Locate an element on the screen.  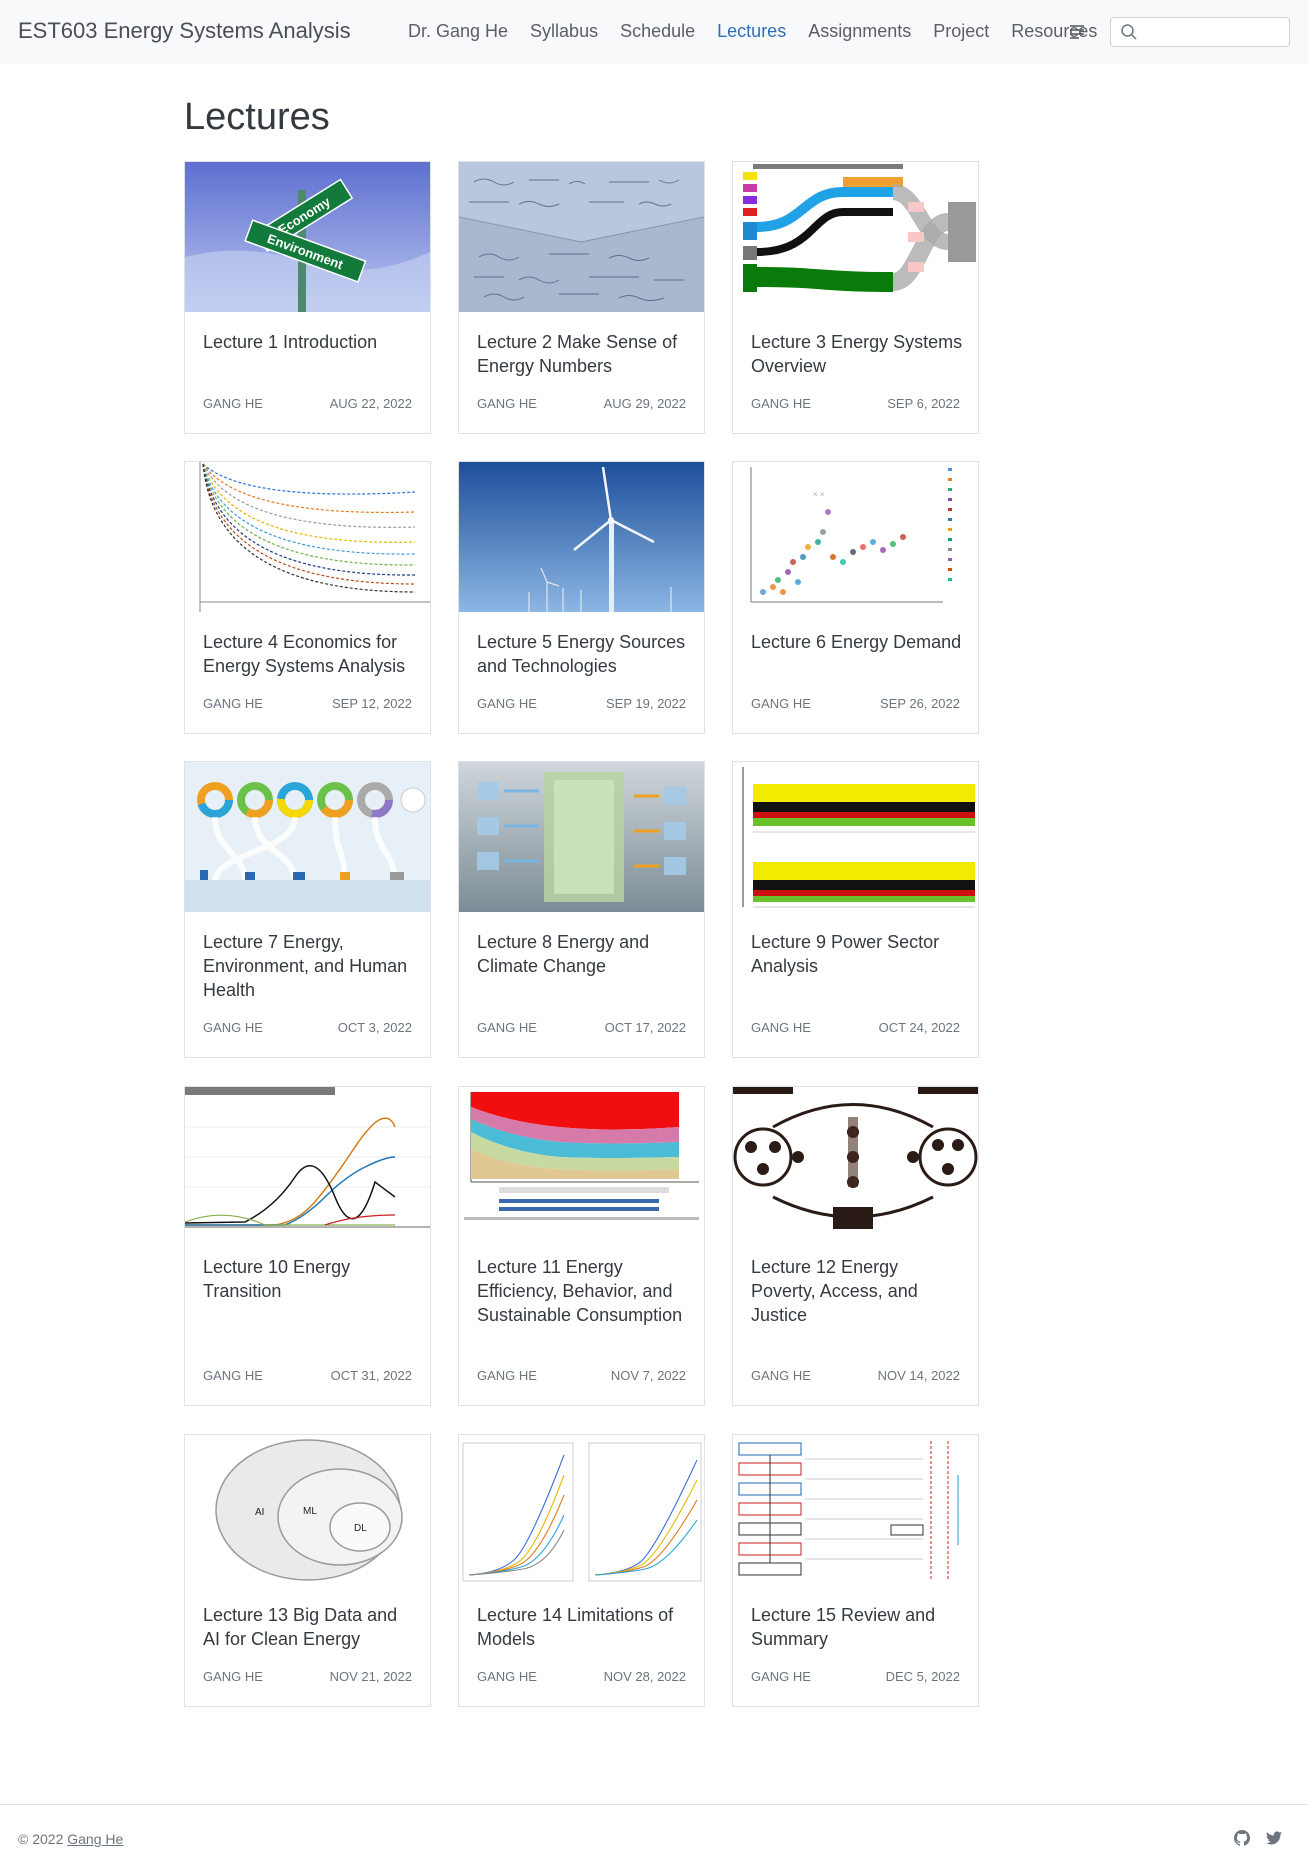
footer-divider is located at coordinates (654, 1804).